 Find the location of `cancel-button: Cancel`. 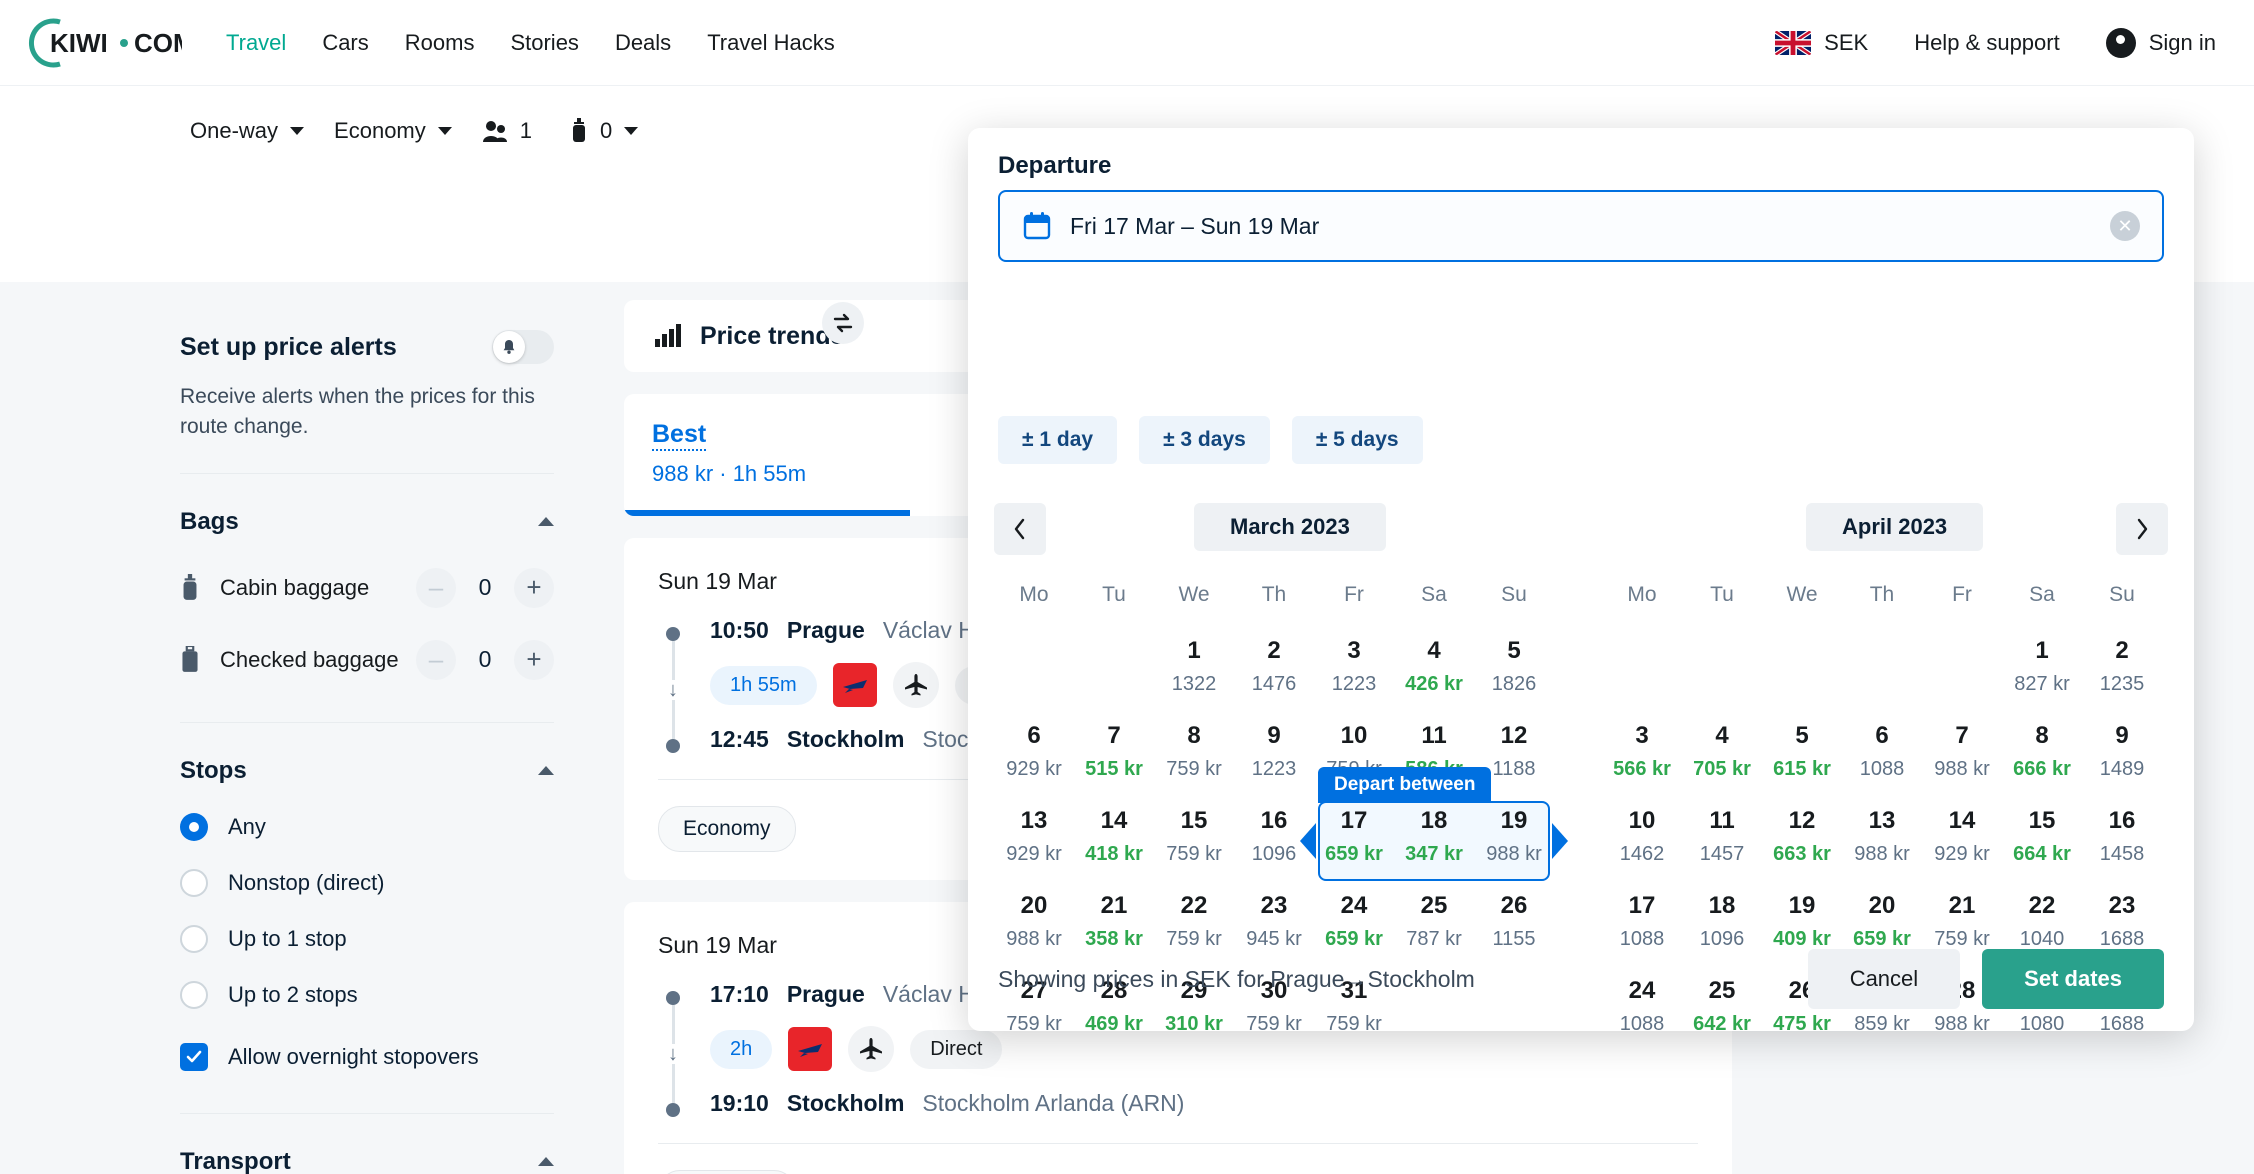

cancel-button: Cancel is located at coordinates (1884, 979).